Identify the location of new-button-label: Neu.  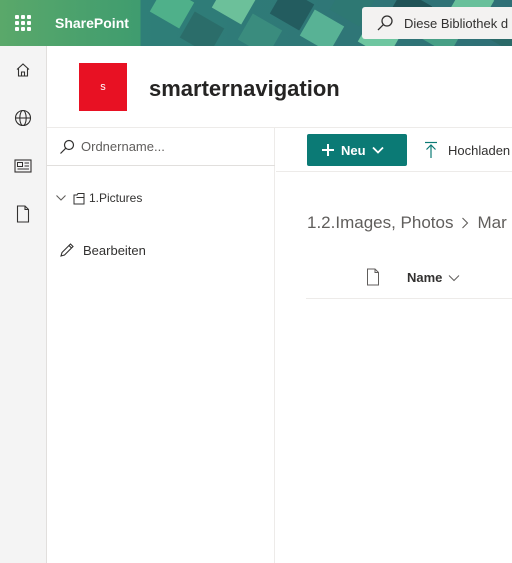
(353, 150).